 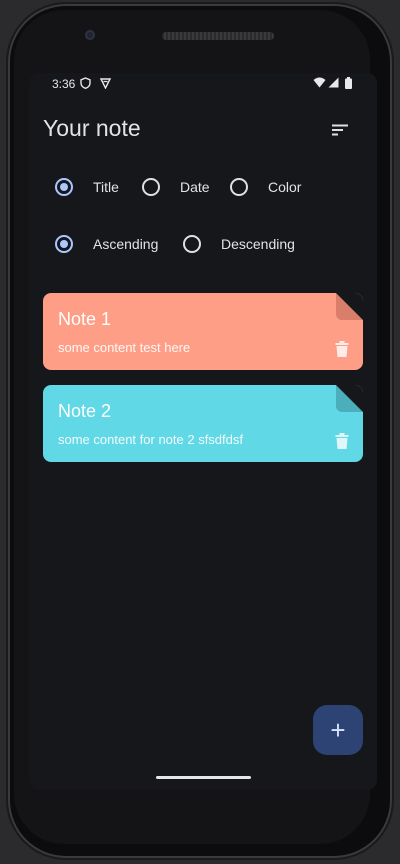 What do you see at coordinates (150, 439) in the screenshot?
I see `note-content: some content for note 2 sfsdfdsf` at bounding box center [150, 439].